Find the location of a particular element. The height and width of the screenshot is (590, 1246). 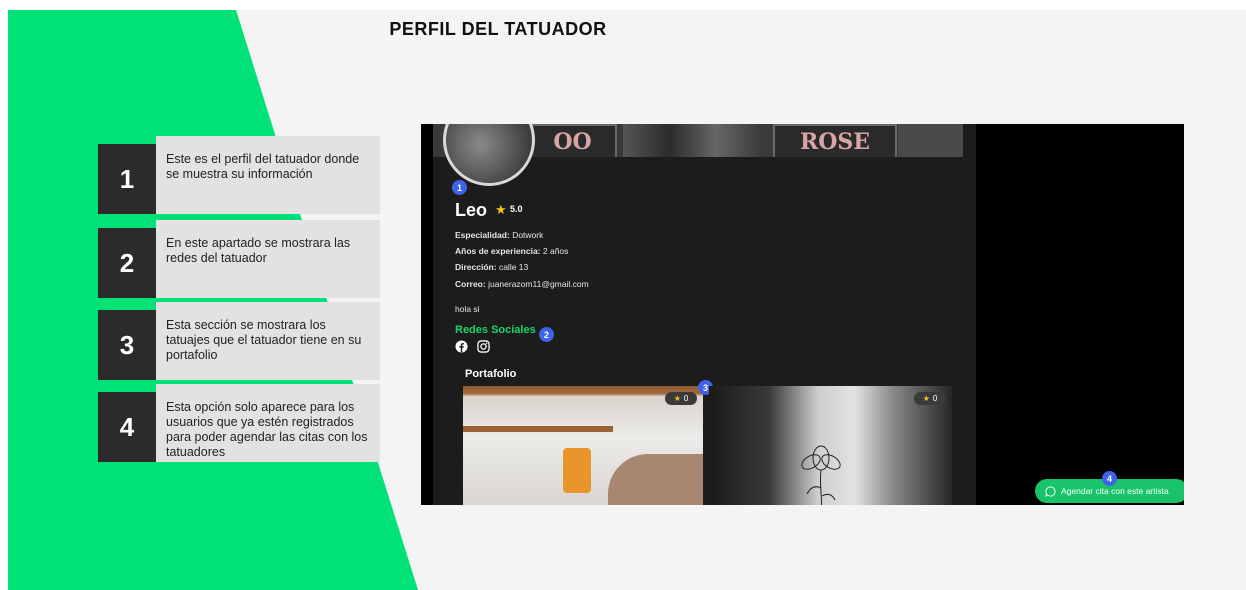

flower-tattoo is located at coordinates (821, 475).